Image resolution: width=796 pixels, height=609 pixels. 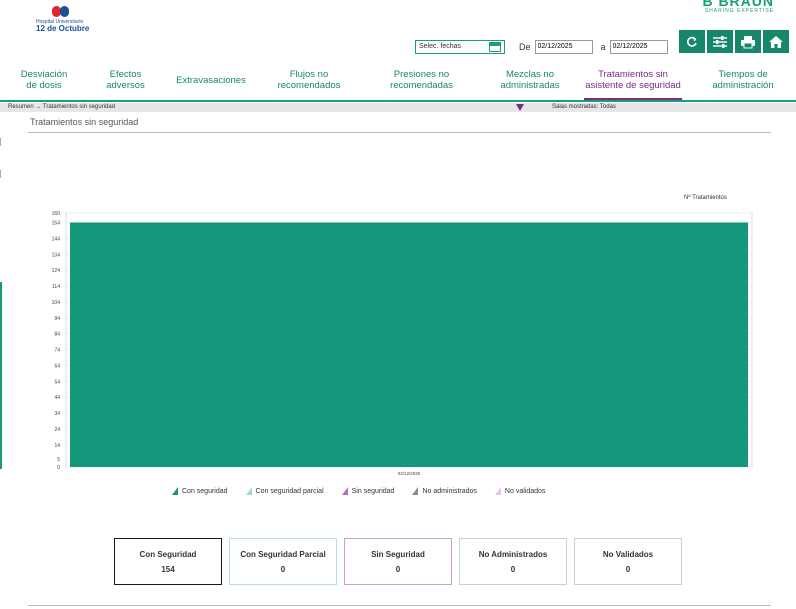 What do you see at coordinates (734, 41) in the screenshot?
I see `toolbar` at bounding box center [734, 41].